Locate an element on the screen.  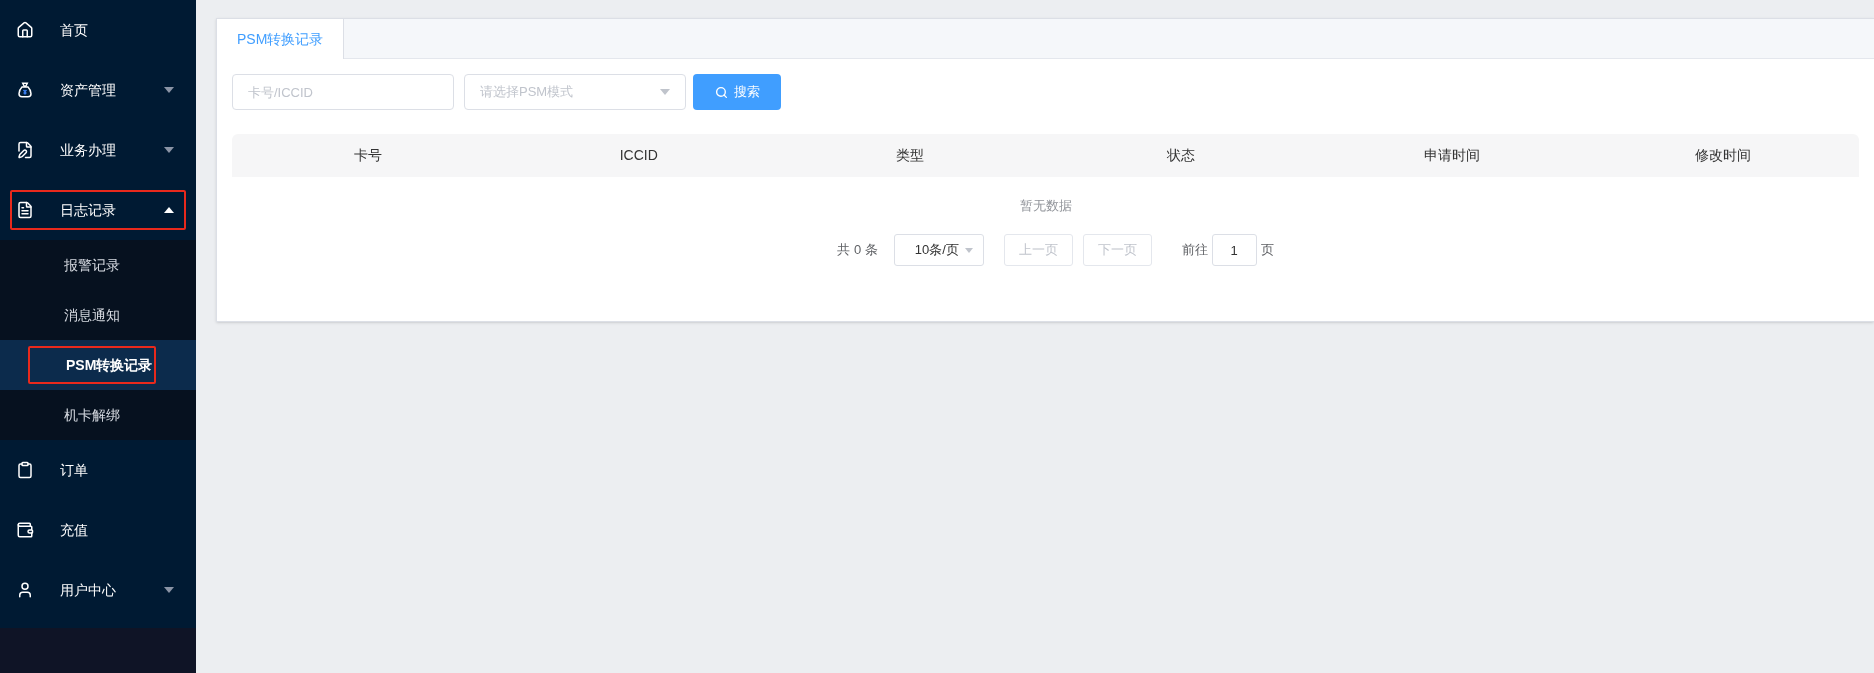
column-header: 卡号 is located at coordinates (367, 155).